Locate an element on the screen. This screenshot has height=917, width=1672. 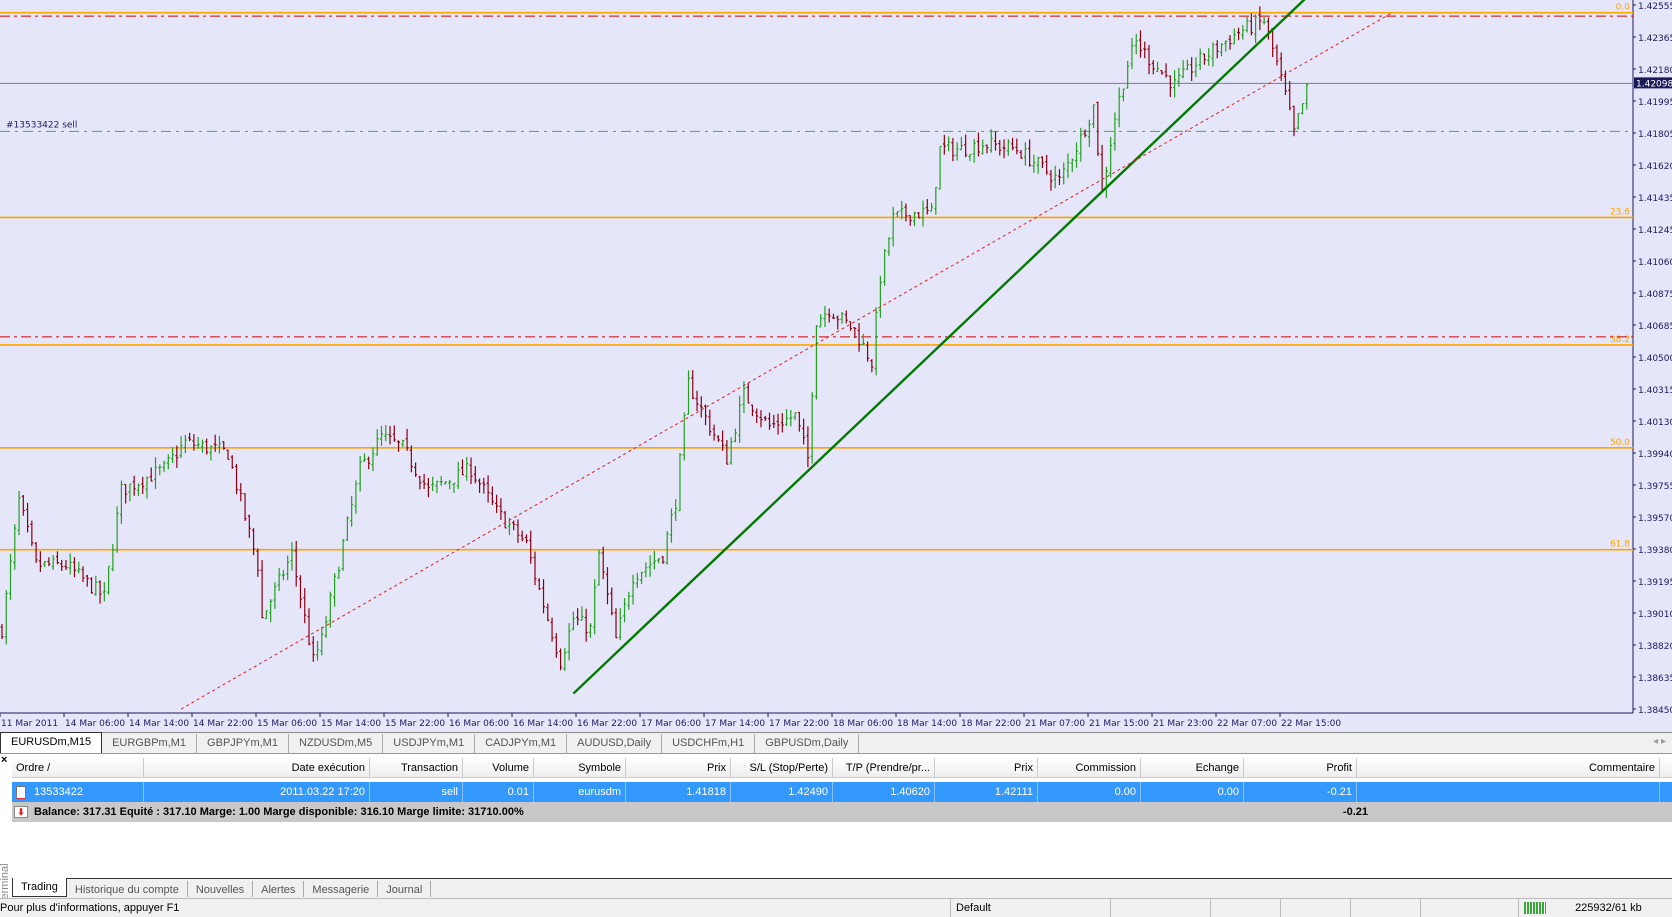
terminal-tab: Nouvelles is located at coordinates (221, 889).